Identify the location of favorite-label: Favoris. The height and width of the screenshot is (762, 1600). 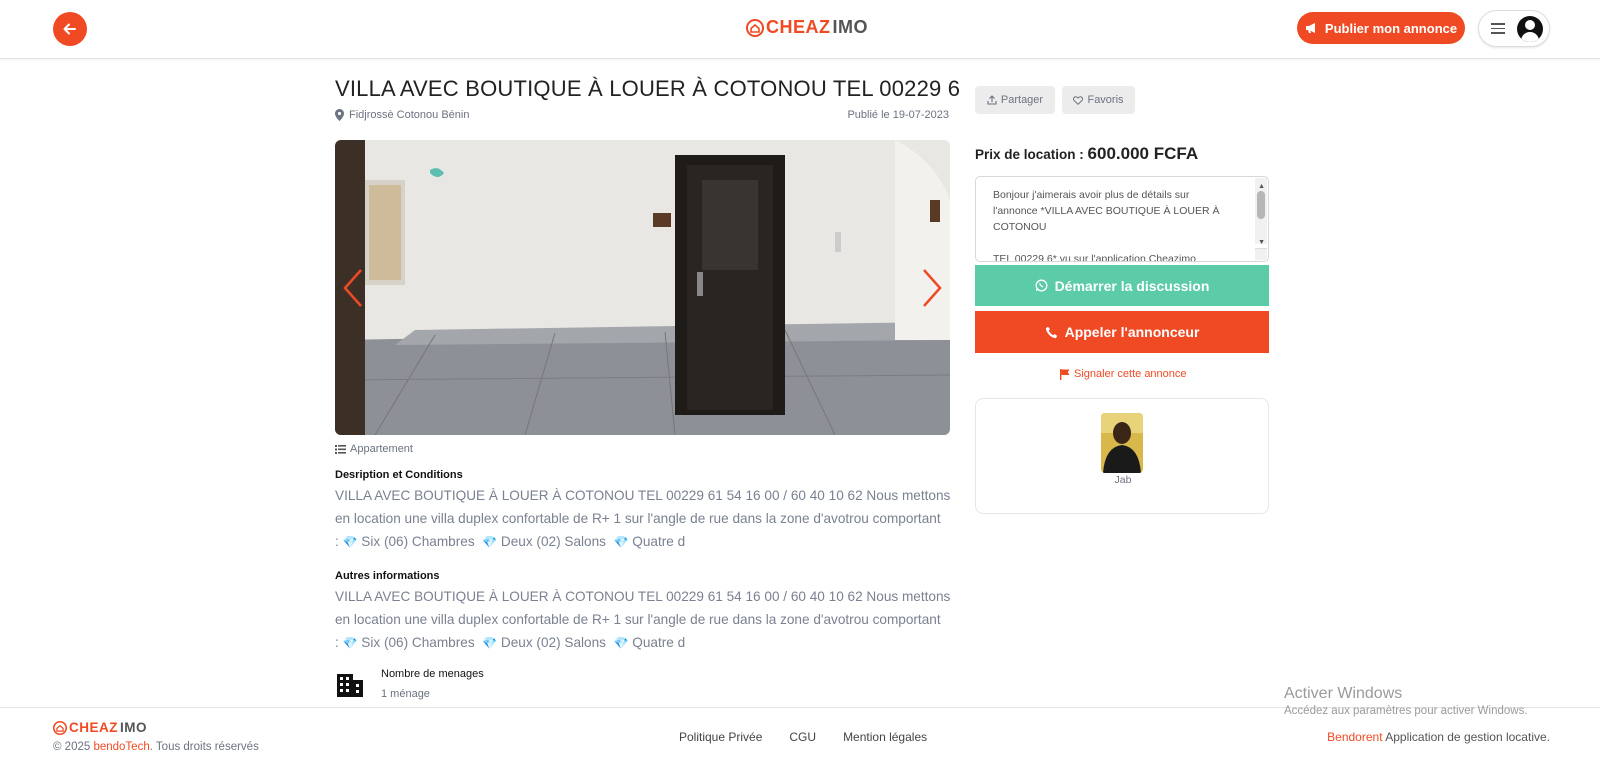
(1105, 100).